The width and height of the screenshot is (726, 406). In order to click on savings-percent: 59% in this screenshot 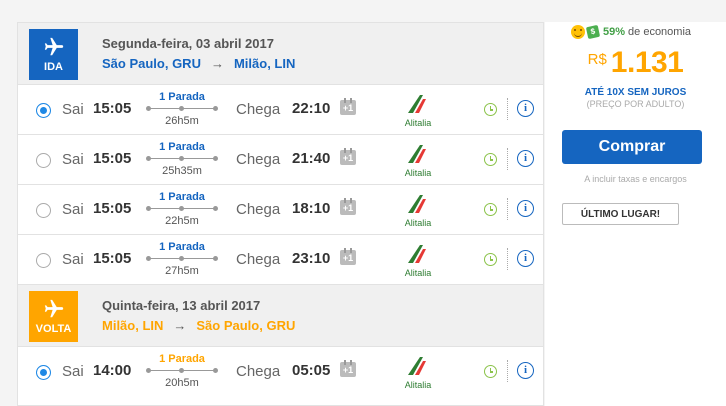, I will do `click(614, 32)`.